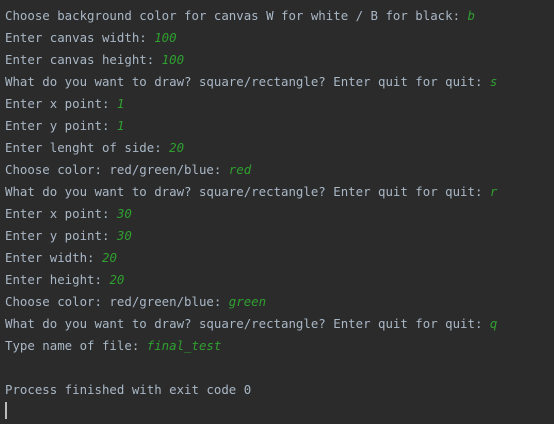 The width and height of the screenshot is (554, 424). Describe the element at coordinates (247, 301) in the screenshot. I see `user-input: green` at that location.